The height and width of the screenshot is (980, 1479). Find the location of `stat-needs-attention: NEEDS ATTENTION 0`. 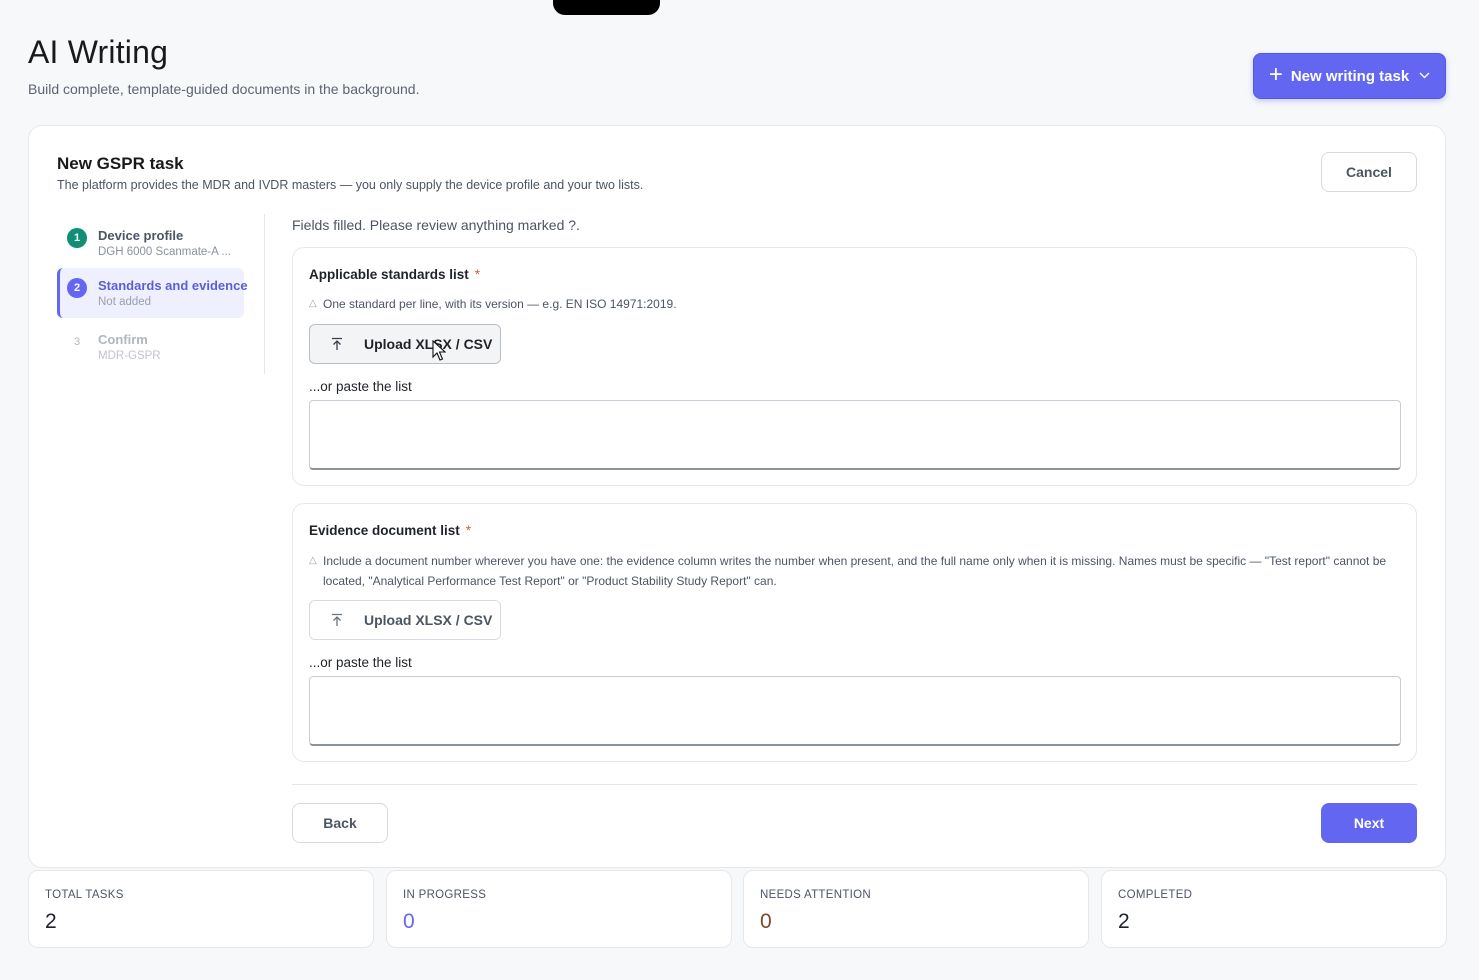

stat-needs-attention: NEEDS ATTENTION 0 is located at coordinates (916, 909).